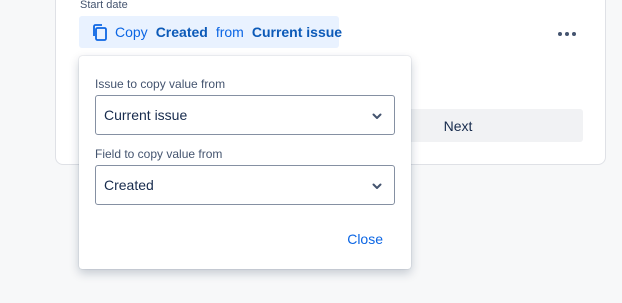 The image size is (622, 303). I want to click on issue-select-value: Current issue, so click(146, 115).